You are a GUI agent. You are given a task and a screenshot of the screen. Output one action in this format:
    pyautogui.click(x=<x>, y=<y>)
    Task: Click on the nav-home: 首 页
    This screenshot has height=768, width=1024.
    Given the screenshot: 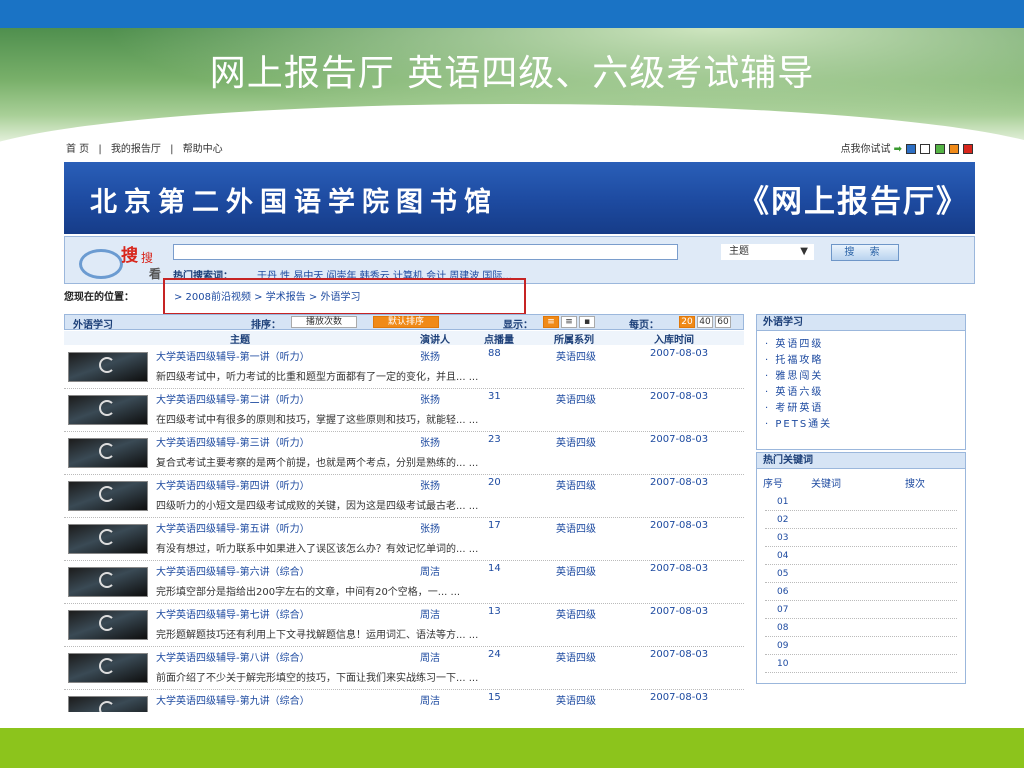 What is the action you would take?
    pyautogui.click(x=77, y=149)
    